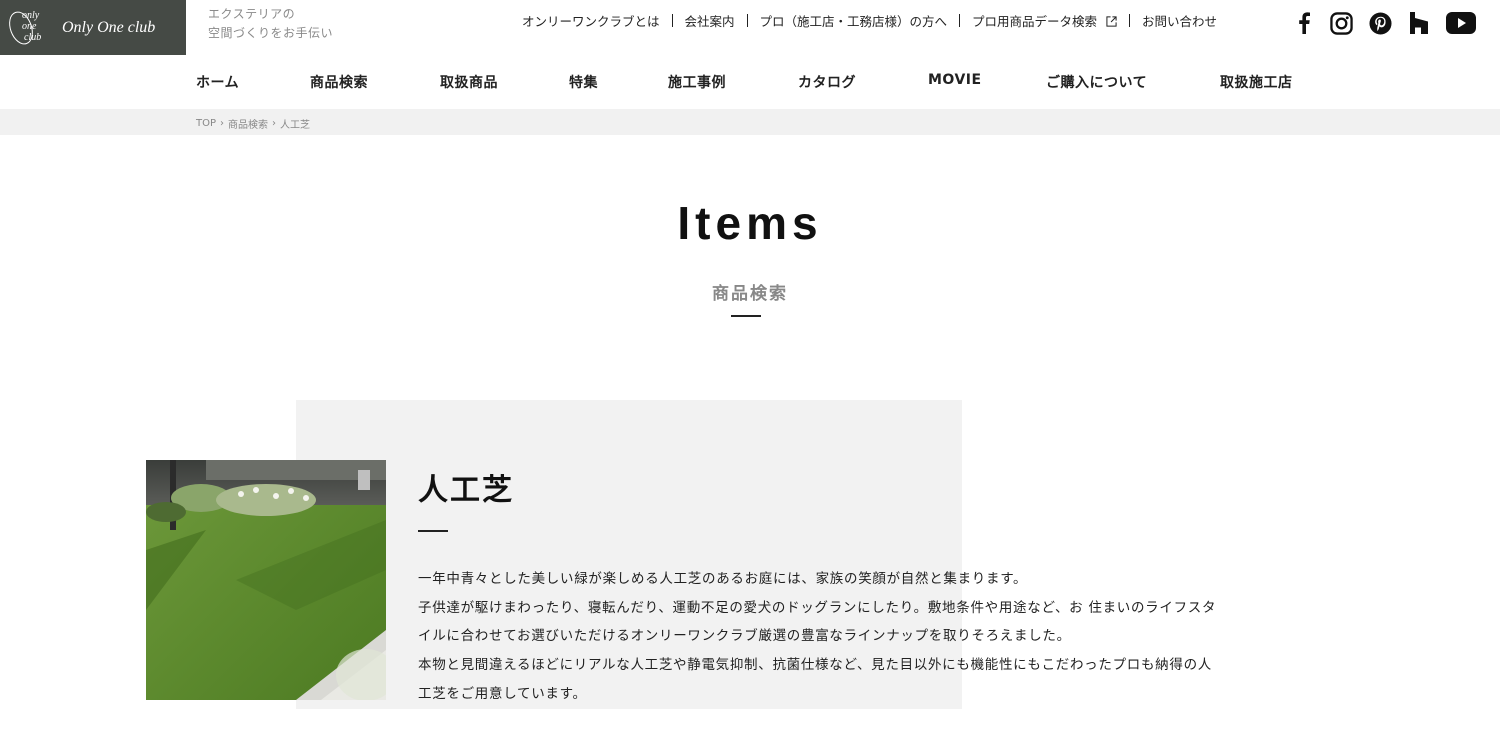 The height and width of the screenshot is (750, 1500). I want to click on tagline-line: エクステリアの, so click(252, 14).